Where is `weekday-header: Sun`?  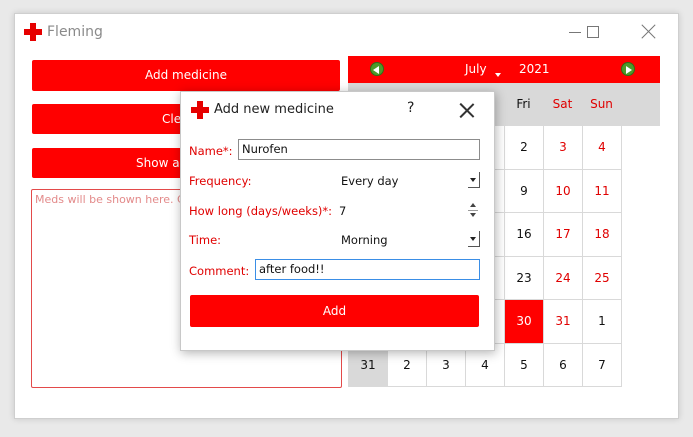 weekday-header: Sun is located at coordinates (601, 104).